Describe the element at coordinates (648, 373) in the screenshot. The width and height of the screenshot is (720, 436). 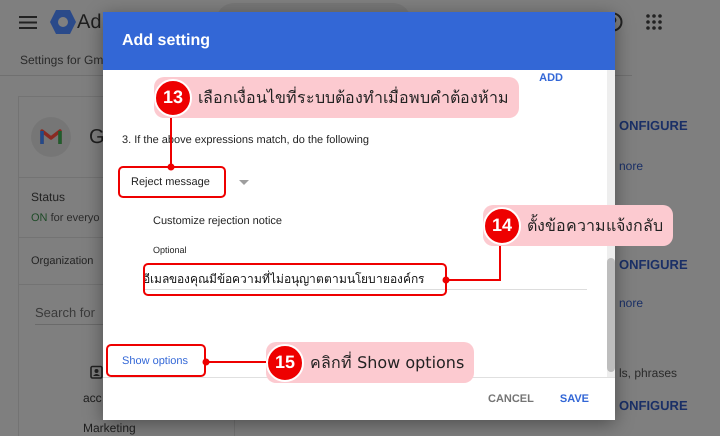
I see `description-text: ls, phrases` at that location.